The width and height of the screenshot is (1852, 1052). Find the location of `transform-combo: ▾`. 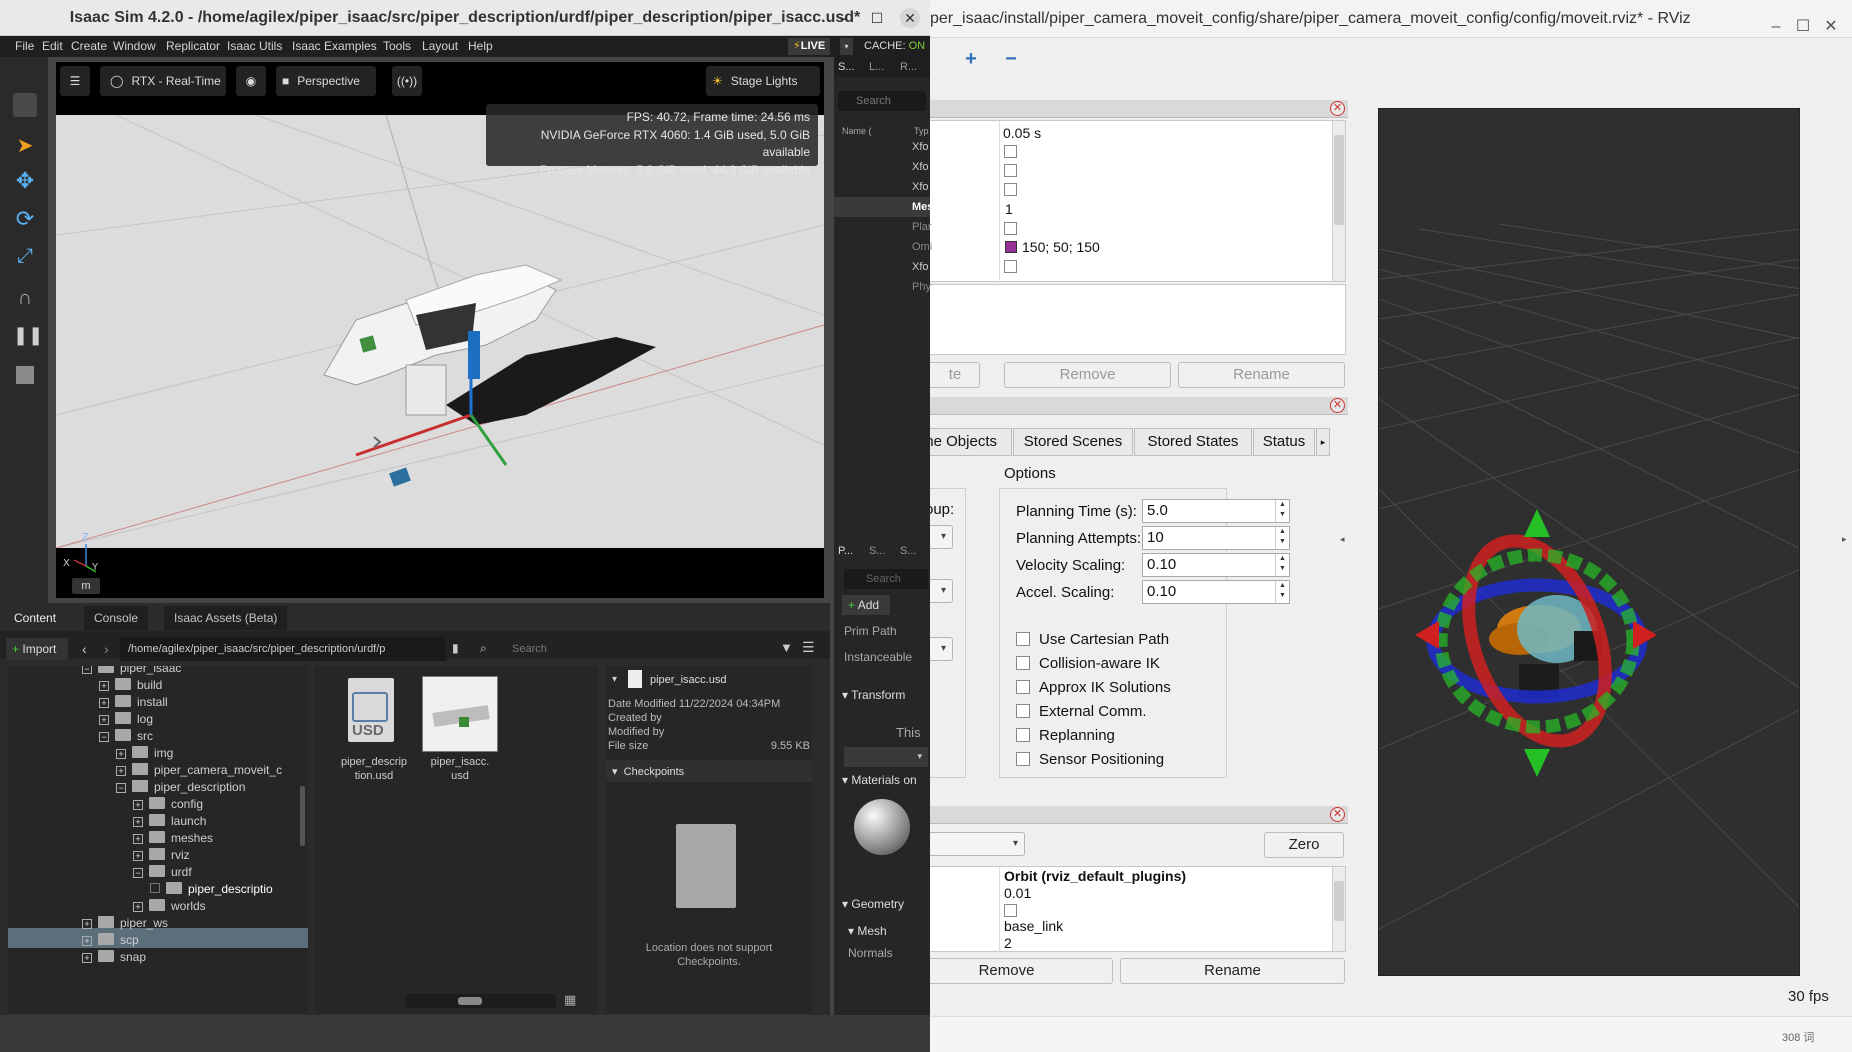

transform-combo: ▾ is located at coordinates (886, 757).